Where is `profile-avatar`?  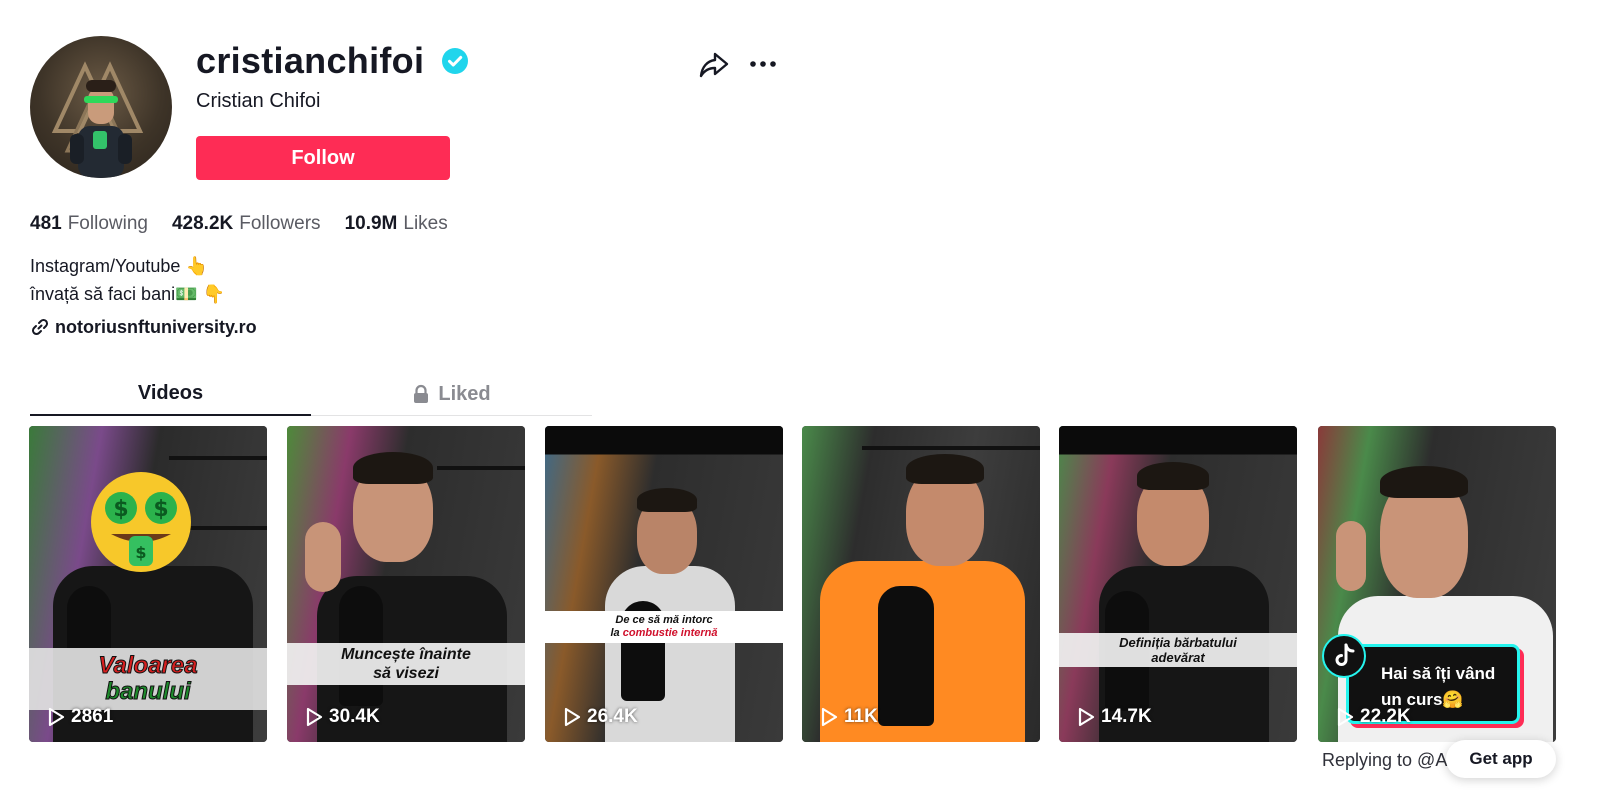
profile-avatar is located at coordinates (101, 107).